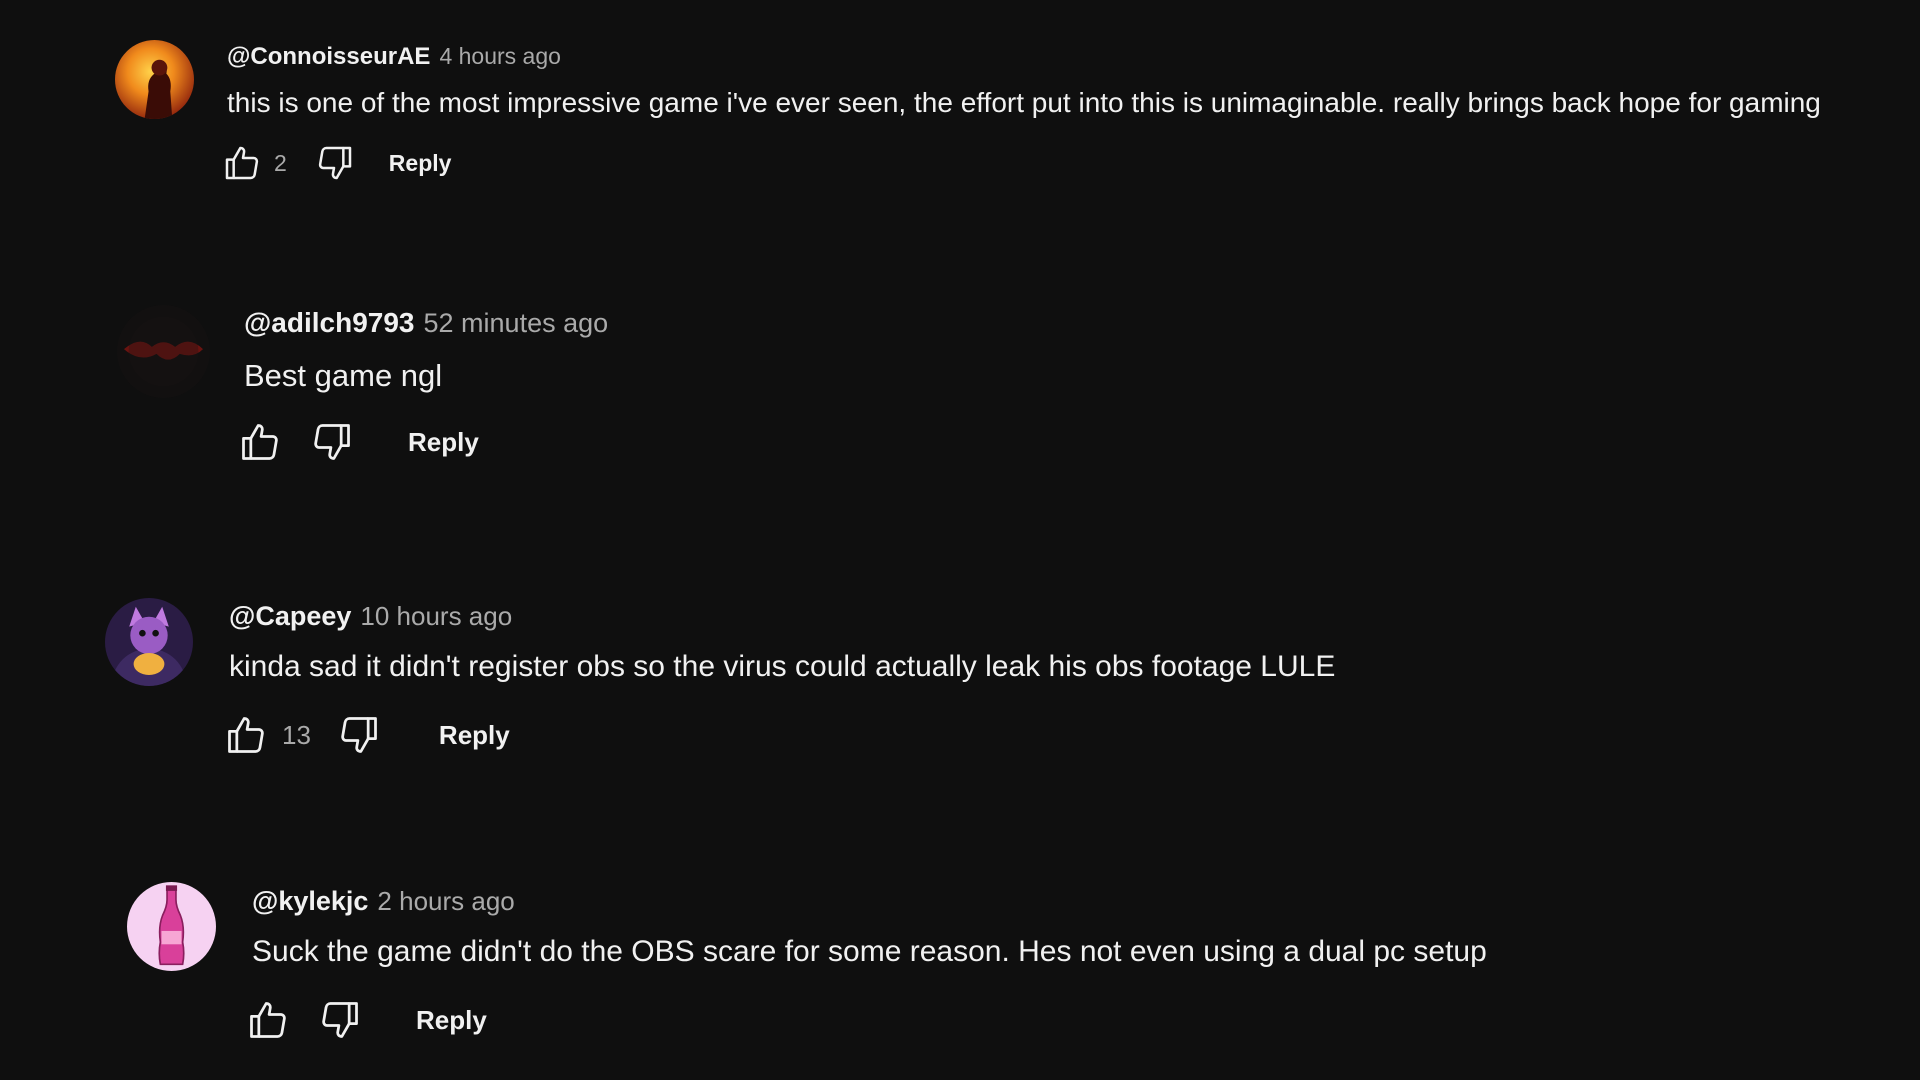 Image resolution: width=1920 pixels, height=1080 pixels. I want to click on soda-bottle-avatar, so click(171, 926).